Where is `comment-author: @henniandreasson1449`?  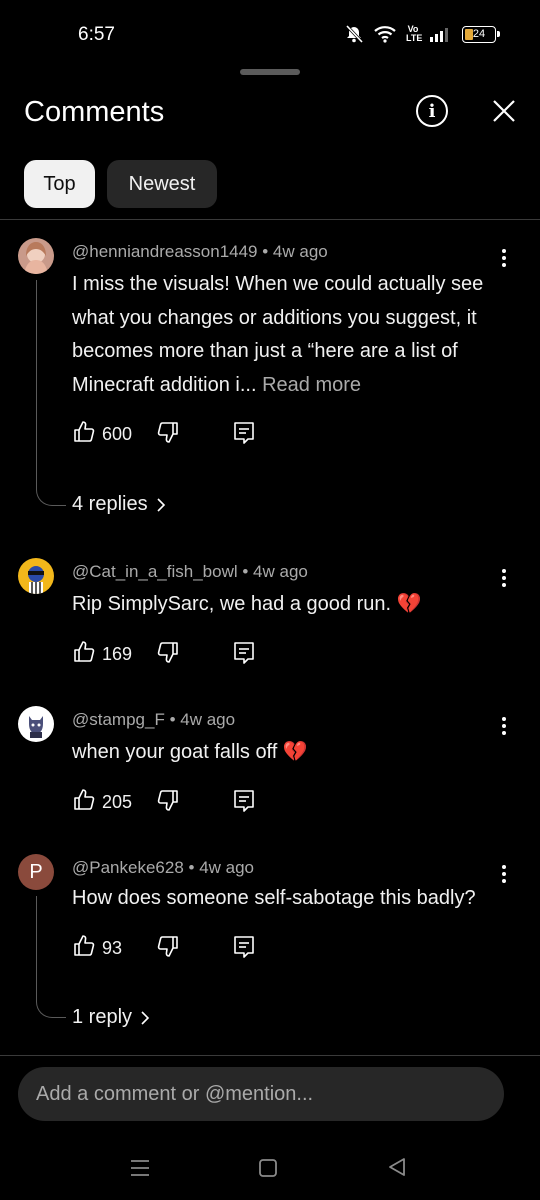 comment-author: @henniandreasson1449 is located at coordinates (165, 251).